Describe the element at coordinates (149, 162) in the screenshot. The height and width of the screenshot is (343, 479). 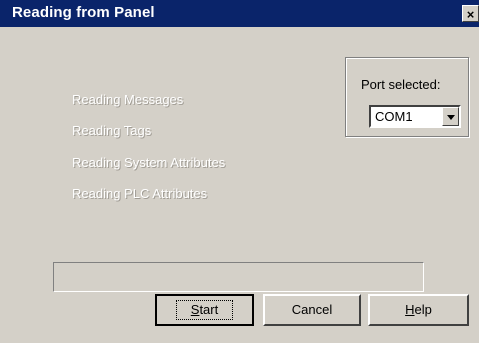
I see `step-reading-system-attributes: Reading System Attributes` at that location.